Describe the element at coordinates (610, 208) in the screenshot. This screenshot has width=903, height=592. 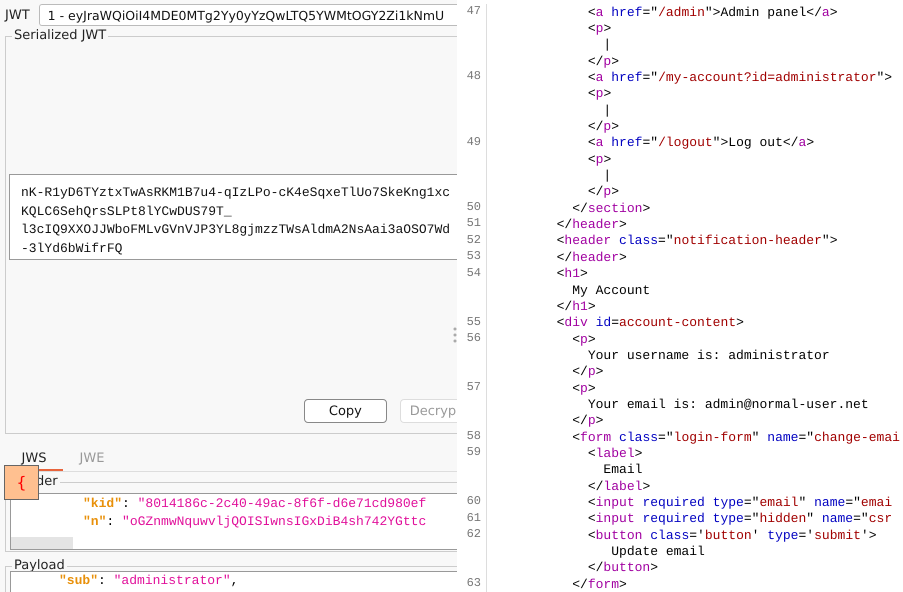
I see `code-line: </section>` at that location.